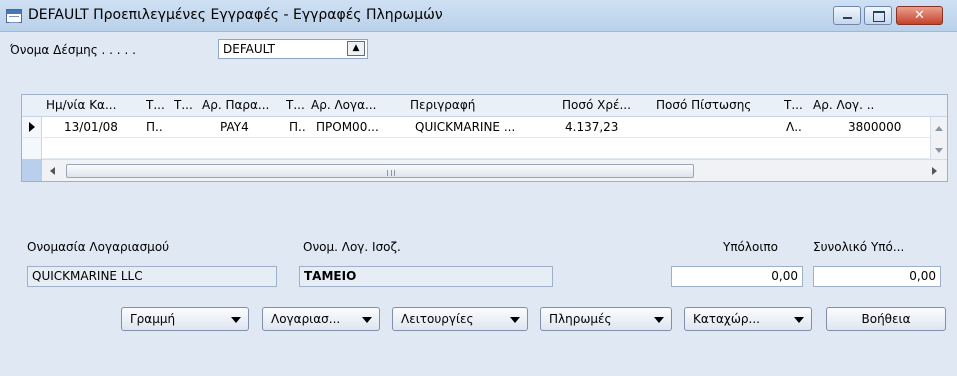 This screenshot has height=376, width=957. I want to click on cell-posting-date: 13/01/08, so click(103, 127).